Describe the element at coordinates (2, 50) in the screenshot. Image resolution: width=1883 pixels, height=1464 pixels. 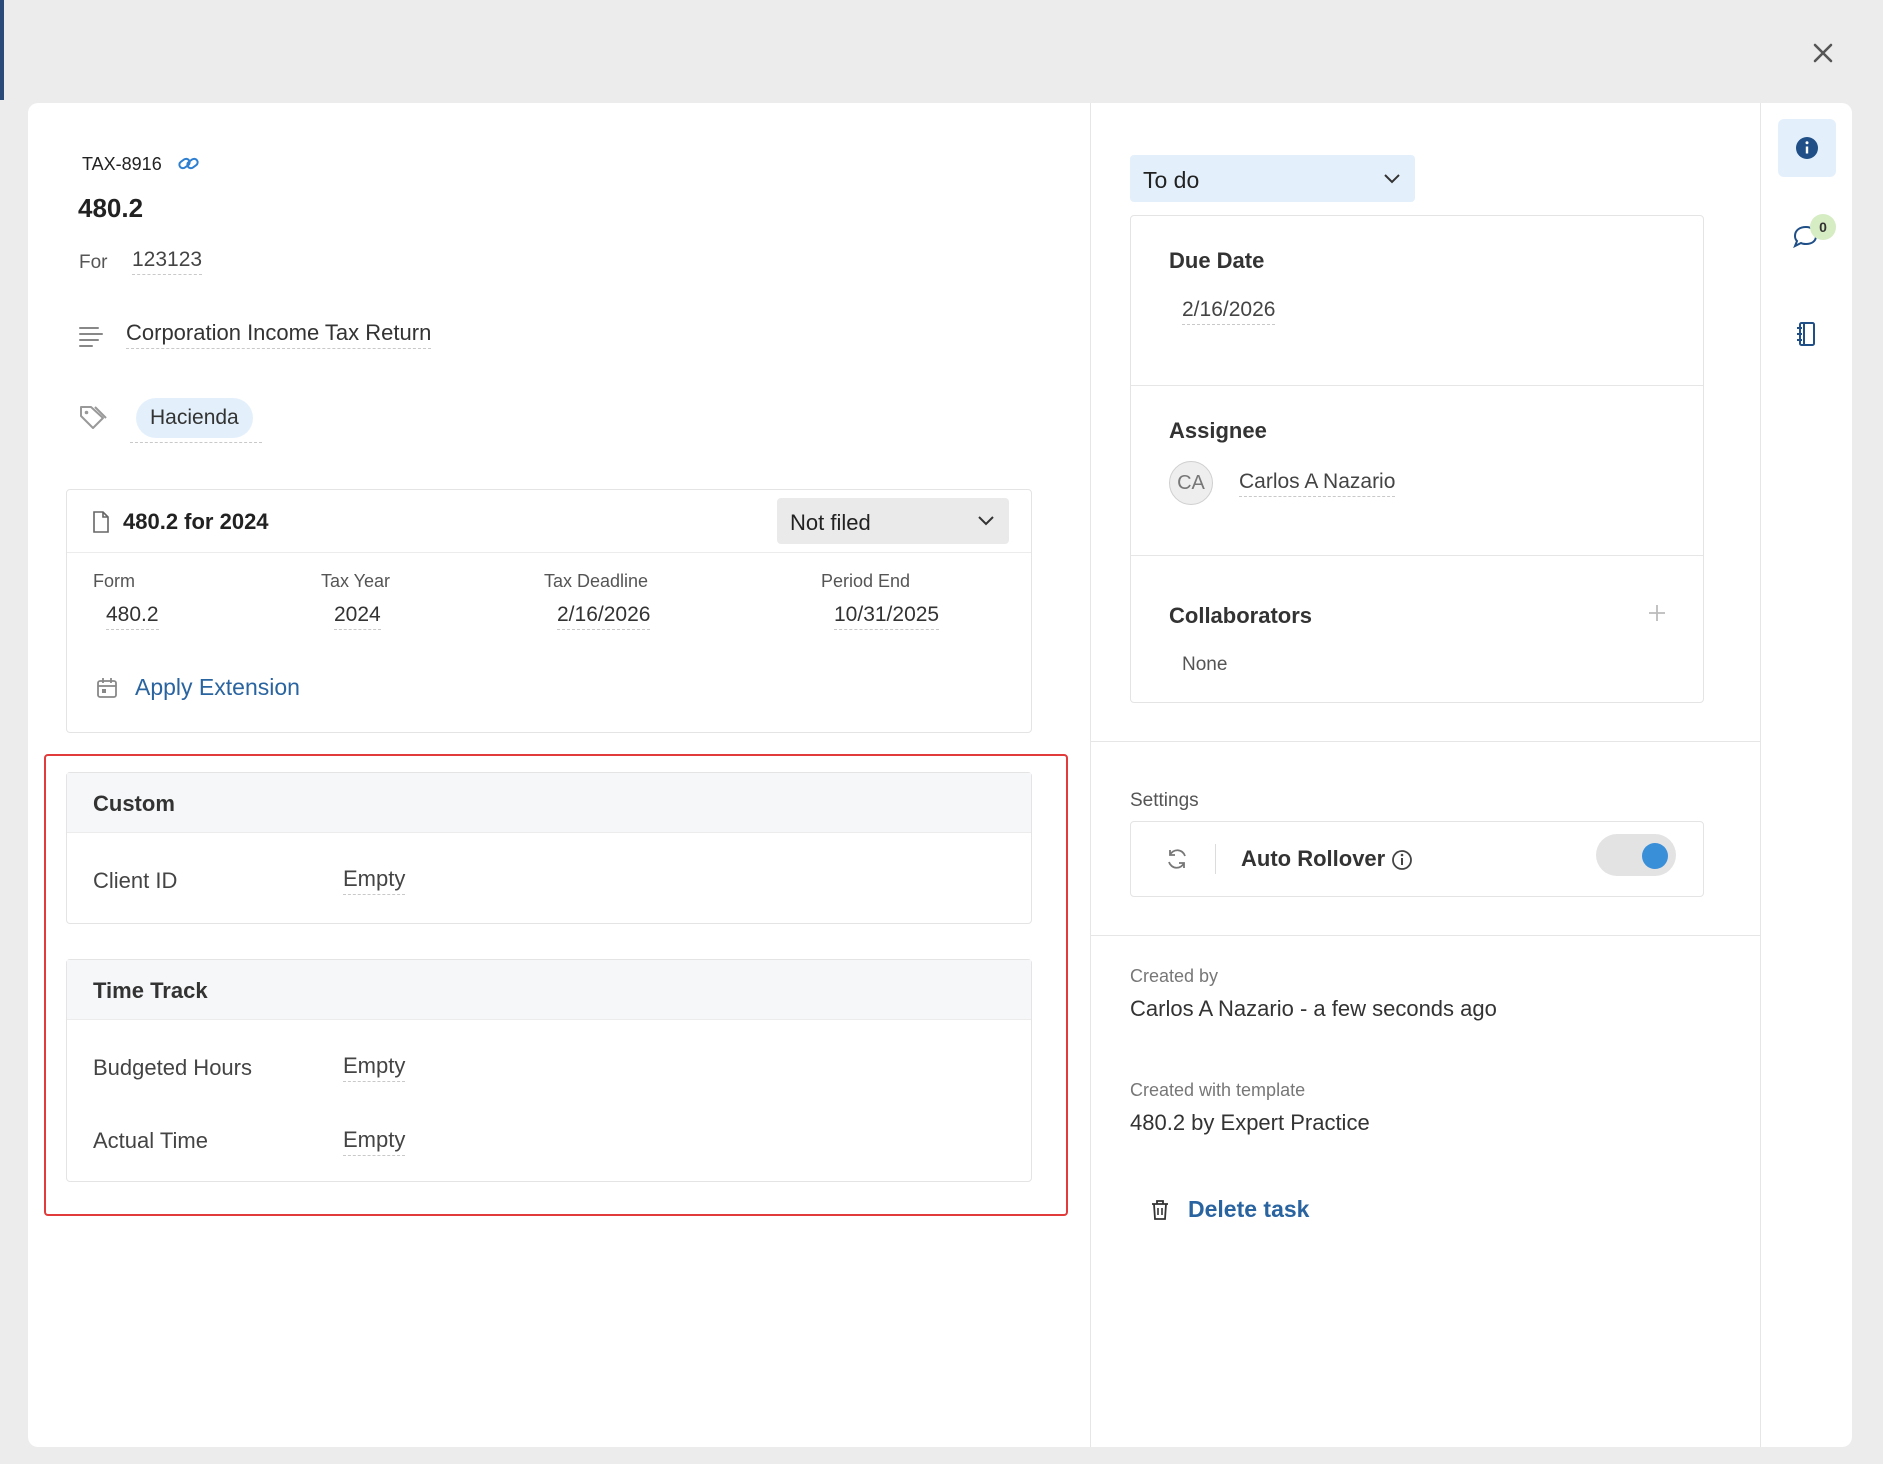
I see `background-edge` at that location.